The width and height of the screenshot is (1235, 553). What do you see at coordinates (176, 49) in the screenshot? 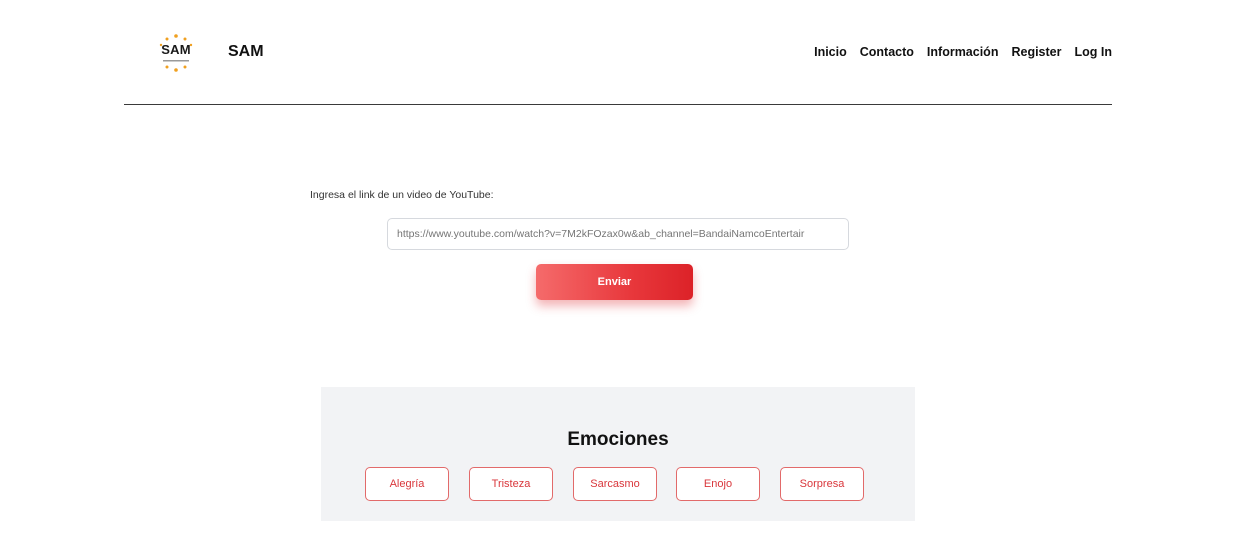
I see `logo-text: SAM` at bounding box center [176, 49].